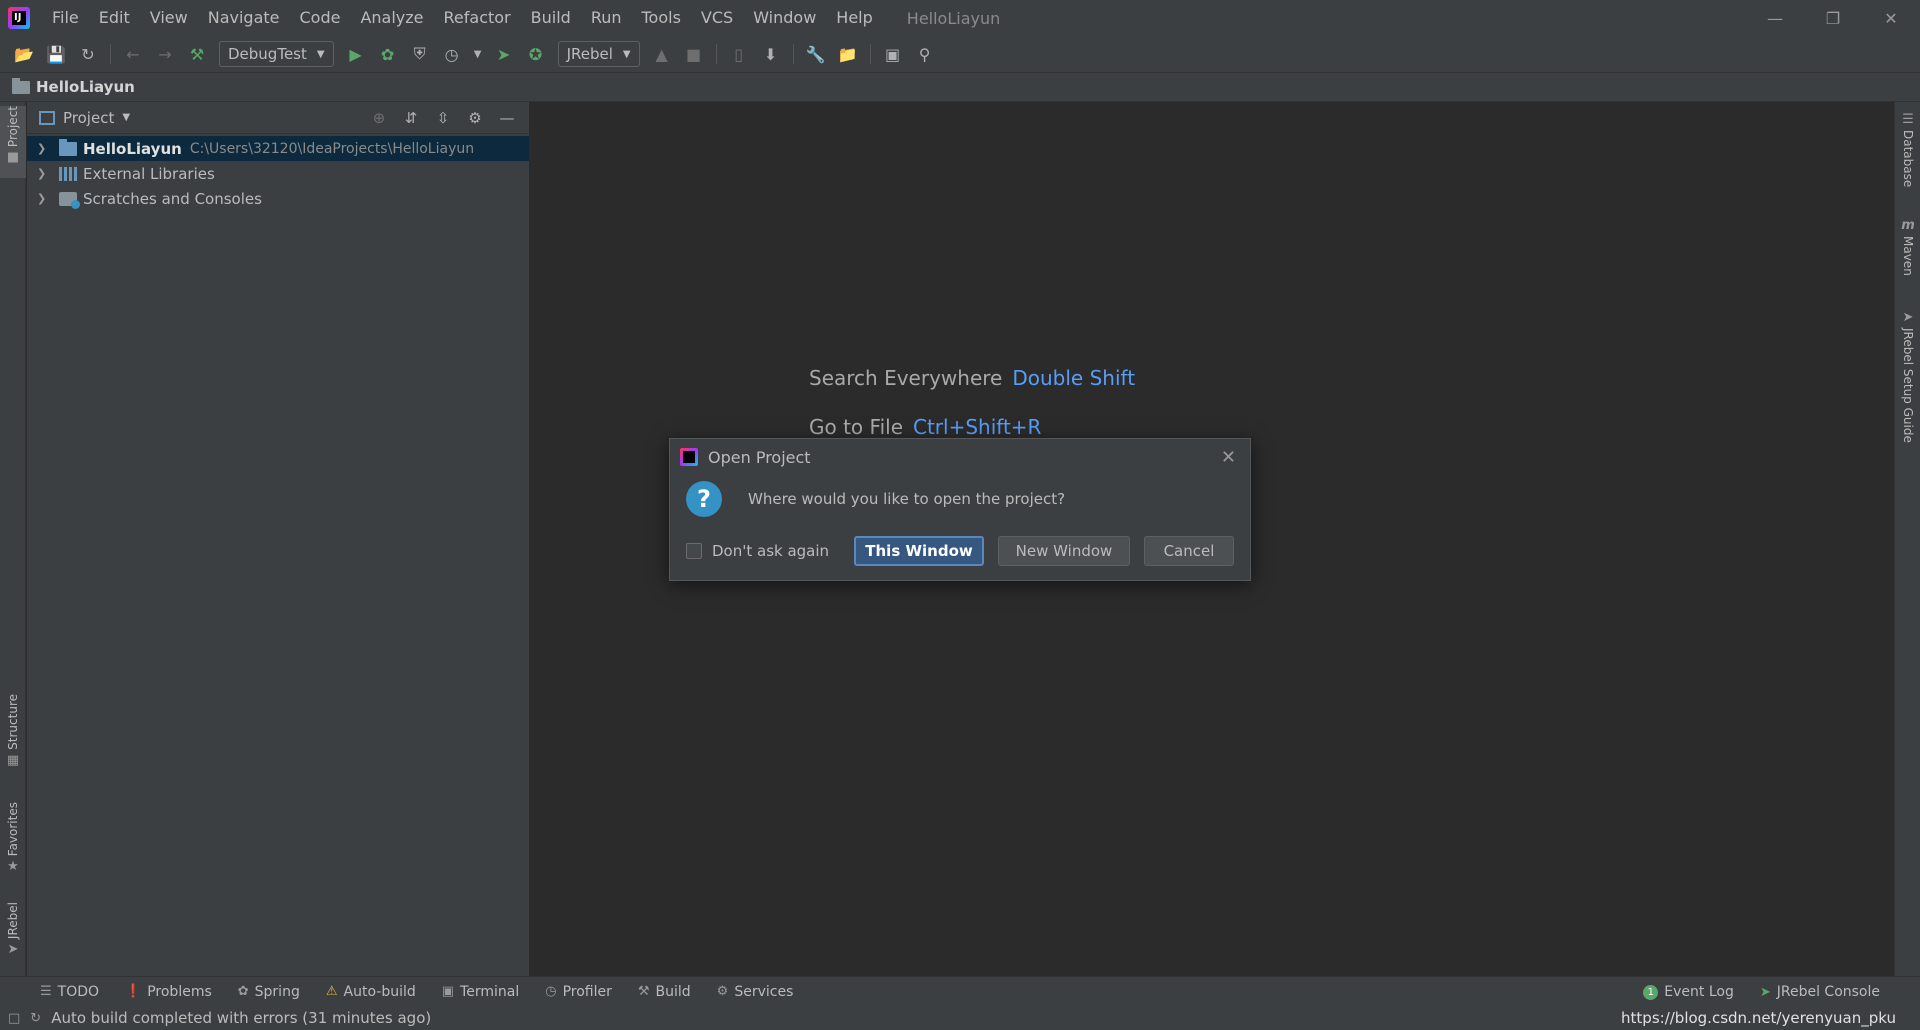 This screenshot has width=1920, height=1030. Describe the element at coordinates (276, 54) in the screenshot. I see `run-config-select: DebugTest ▼` at that location.